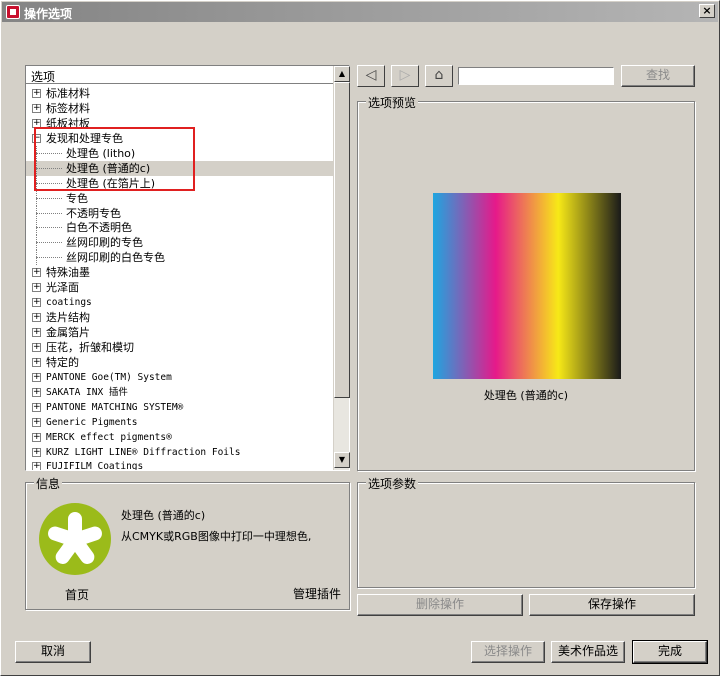  Describe the element at coordinates (77, 594) in the screenshot. I see `home-link: 首页` at that location.